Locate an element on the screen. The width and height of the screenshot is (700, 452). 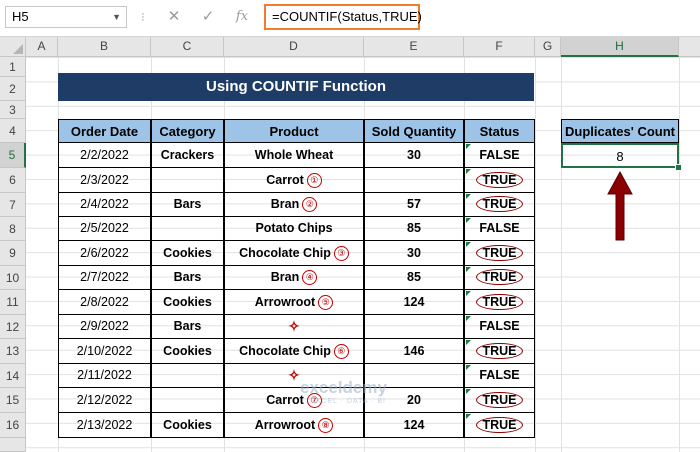
row-header-9: 9 is located at coordinates (13, 253).